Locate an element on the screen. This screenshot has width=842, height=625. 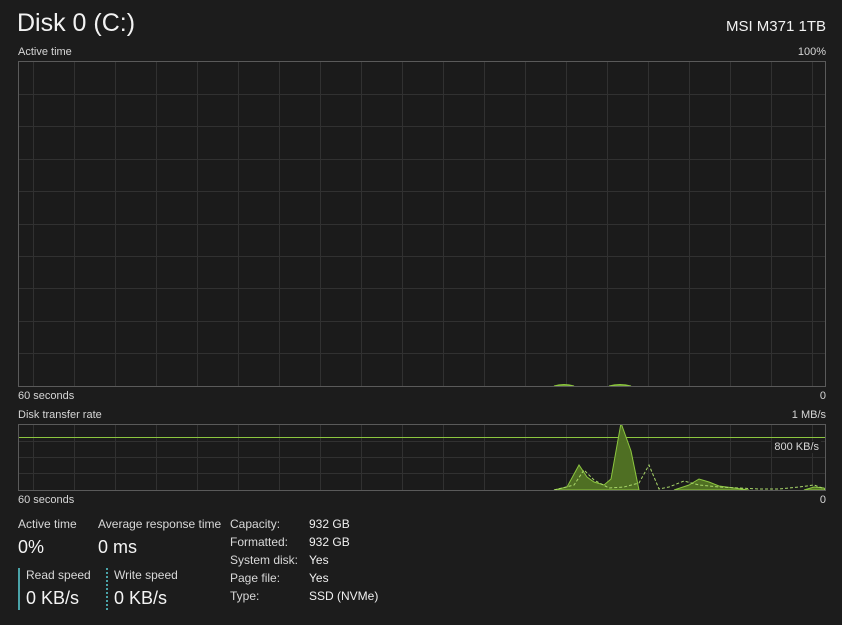
transfer-rate-window-label: 60 seconds is located at coordinates (46, 500).